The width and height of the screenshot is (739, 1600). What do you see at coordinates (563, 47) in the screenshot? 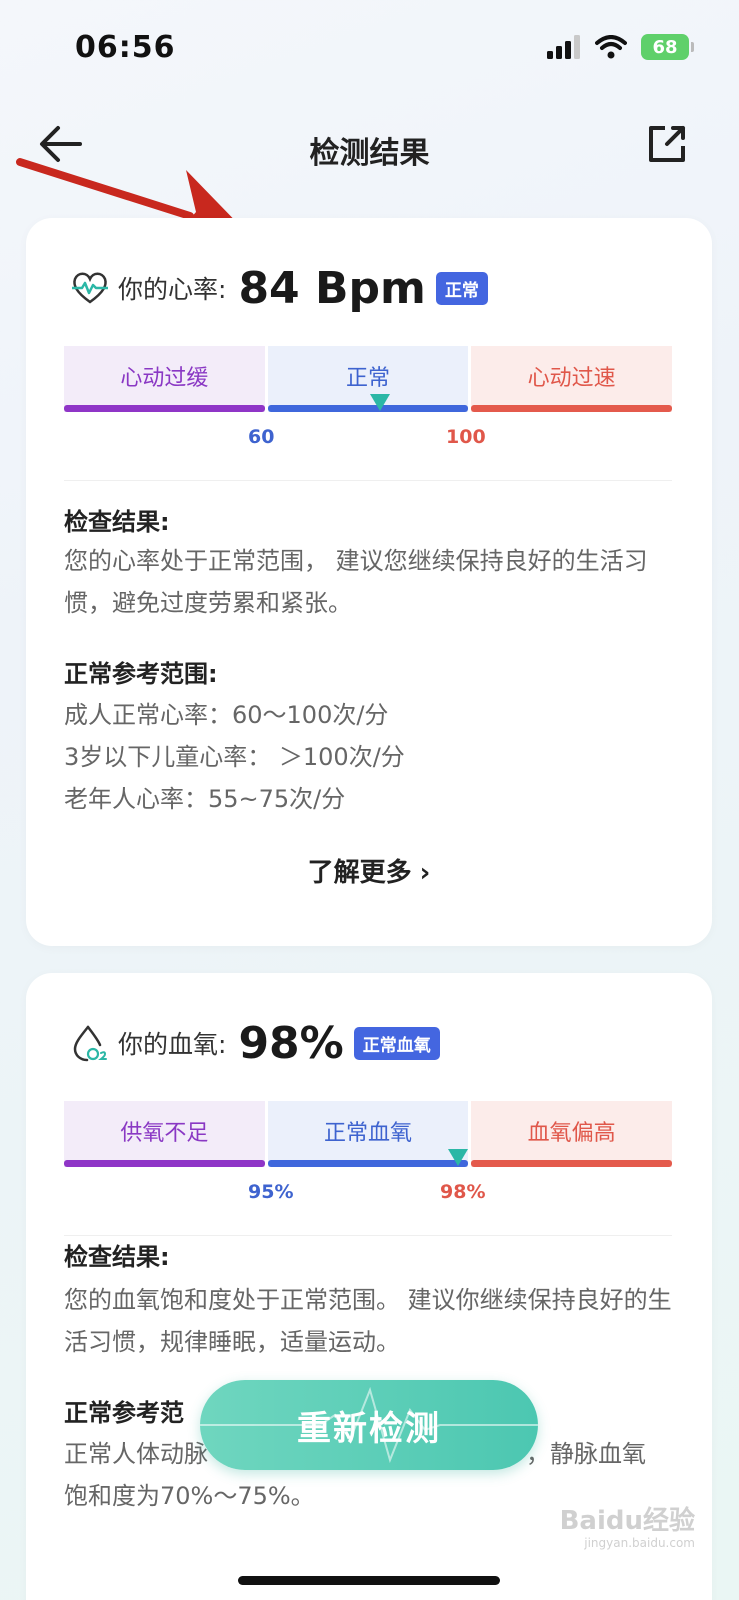
I see `signal-icon` at bounding box center [563, 47].